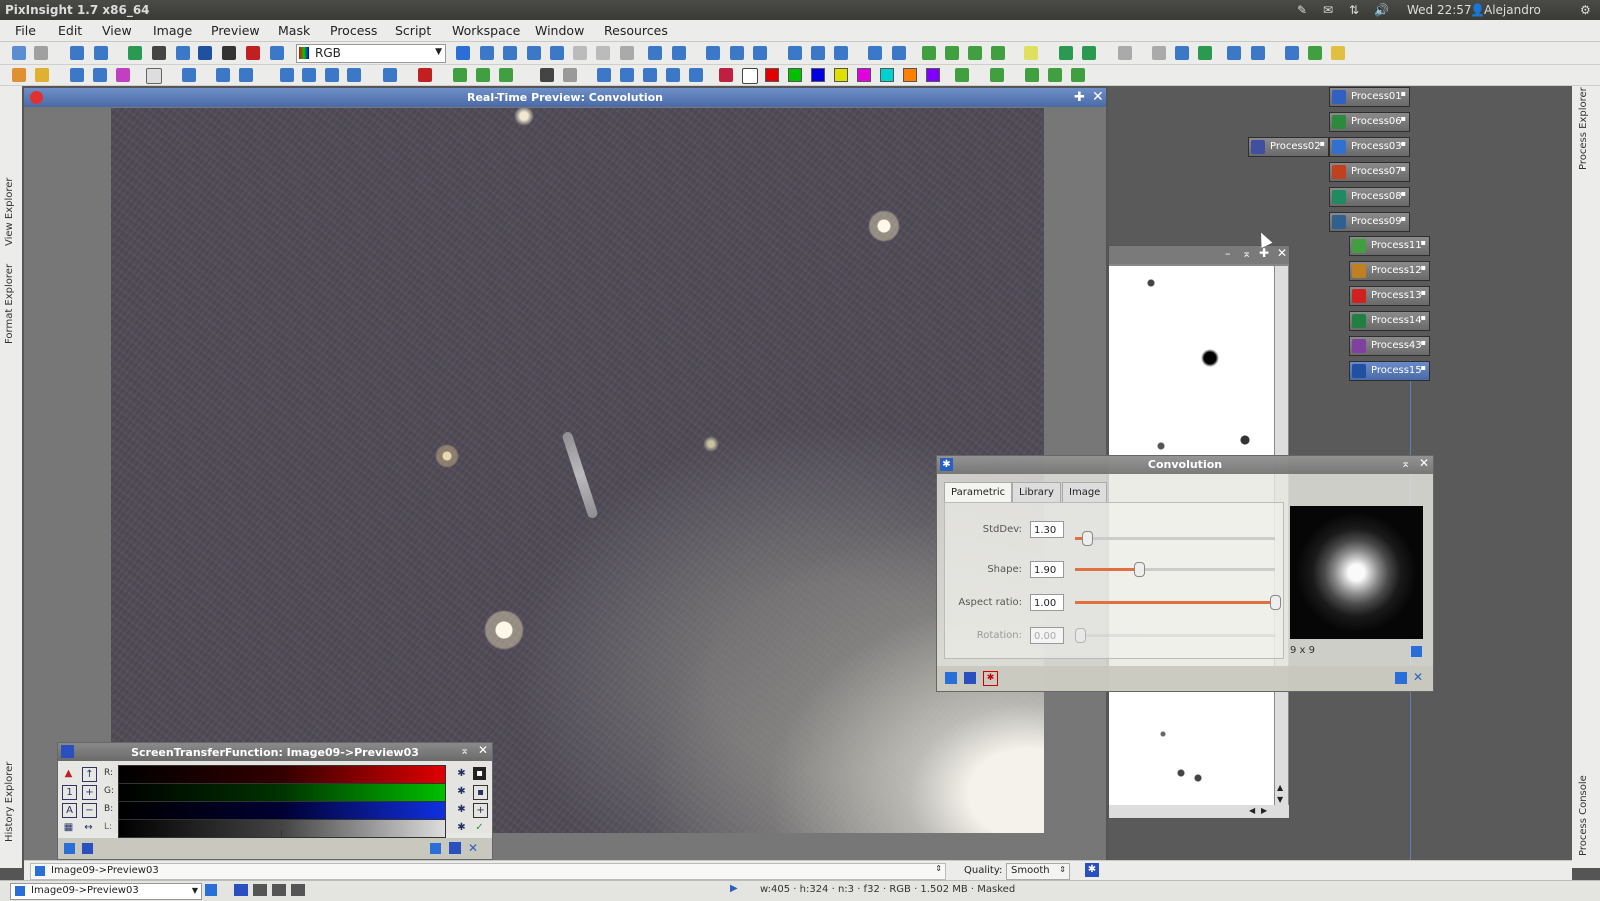 This screenshot has height=901, width=1600. Describe the element at coordinates (795, 75) in the screenshot. I see `swatch-green` at that location.